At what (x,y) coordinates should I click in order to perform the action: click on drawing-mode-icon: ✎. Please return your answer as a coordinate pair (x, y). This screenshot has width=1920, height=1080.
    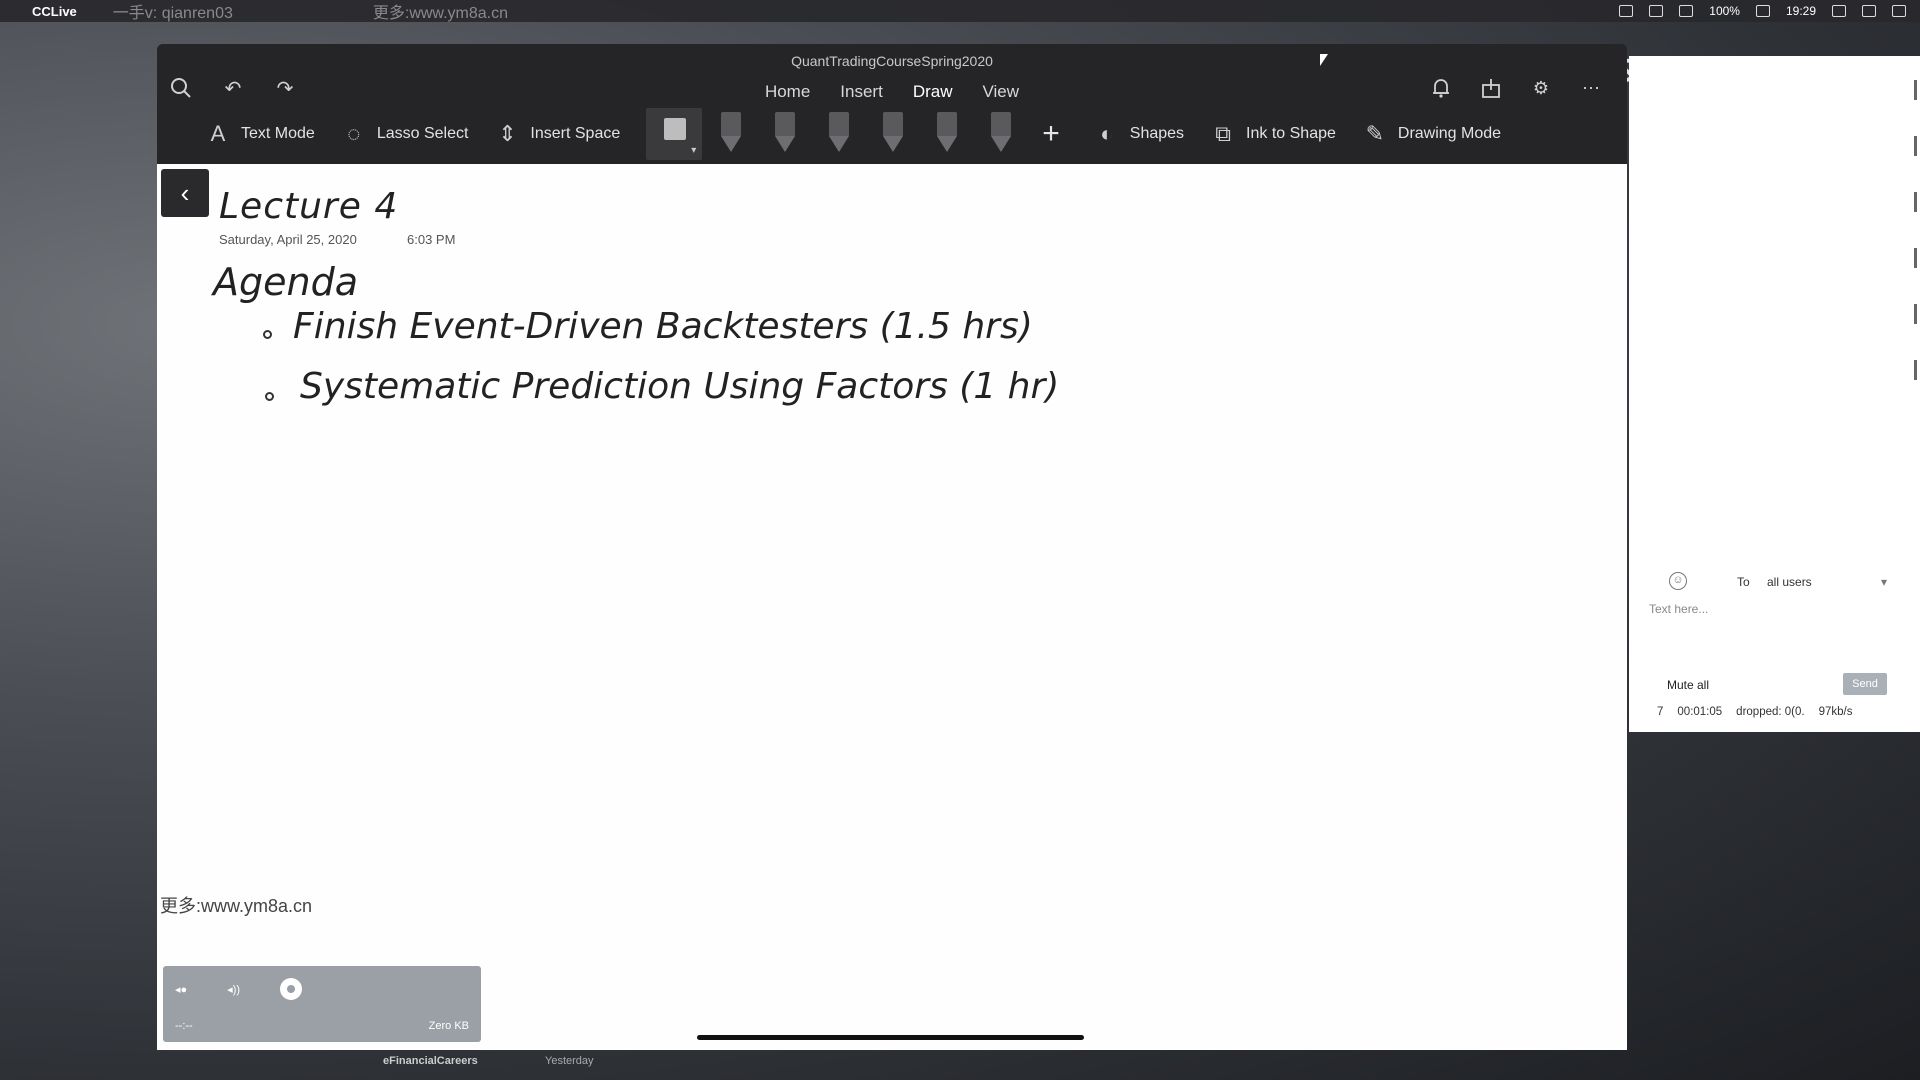
    Looking at the image, I should click on (1375, 133).